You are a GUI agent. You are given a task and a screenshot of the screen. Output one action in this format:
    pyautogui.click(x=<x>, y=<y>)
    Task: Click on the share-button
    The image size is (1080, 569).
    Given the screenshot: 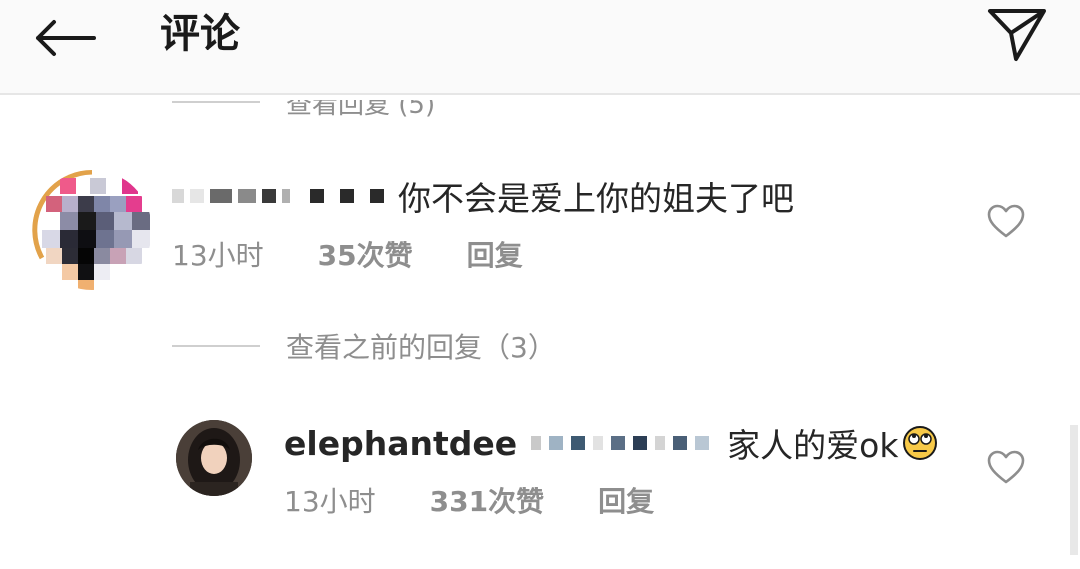 What is the action you would take?
    pyautogui.click(x=1017, y=34)
    